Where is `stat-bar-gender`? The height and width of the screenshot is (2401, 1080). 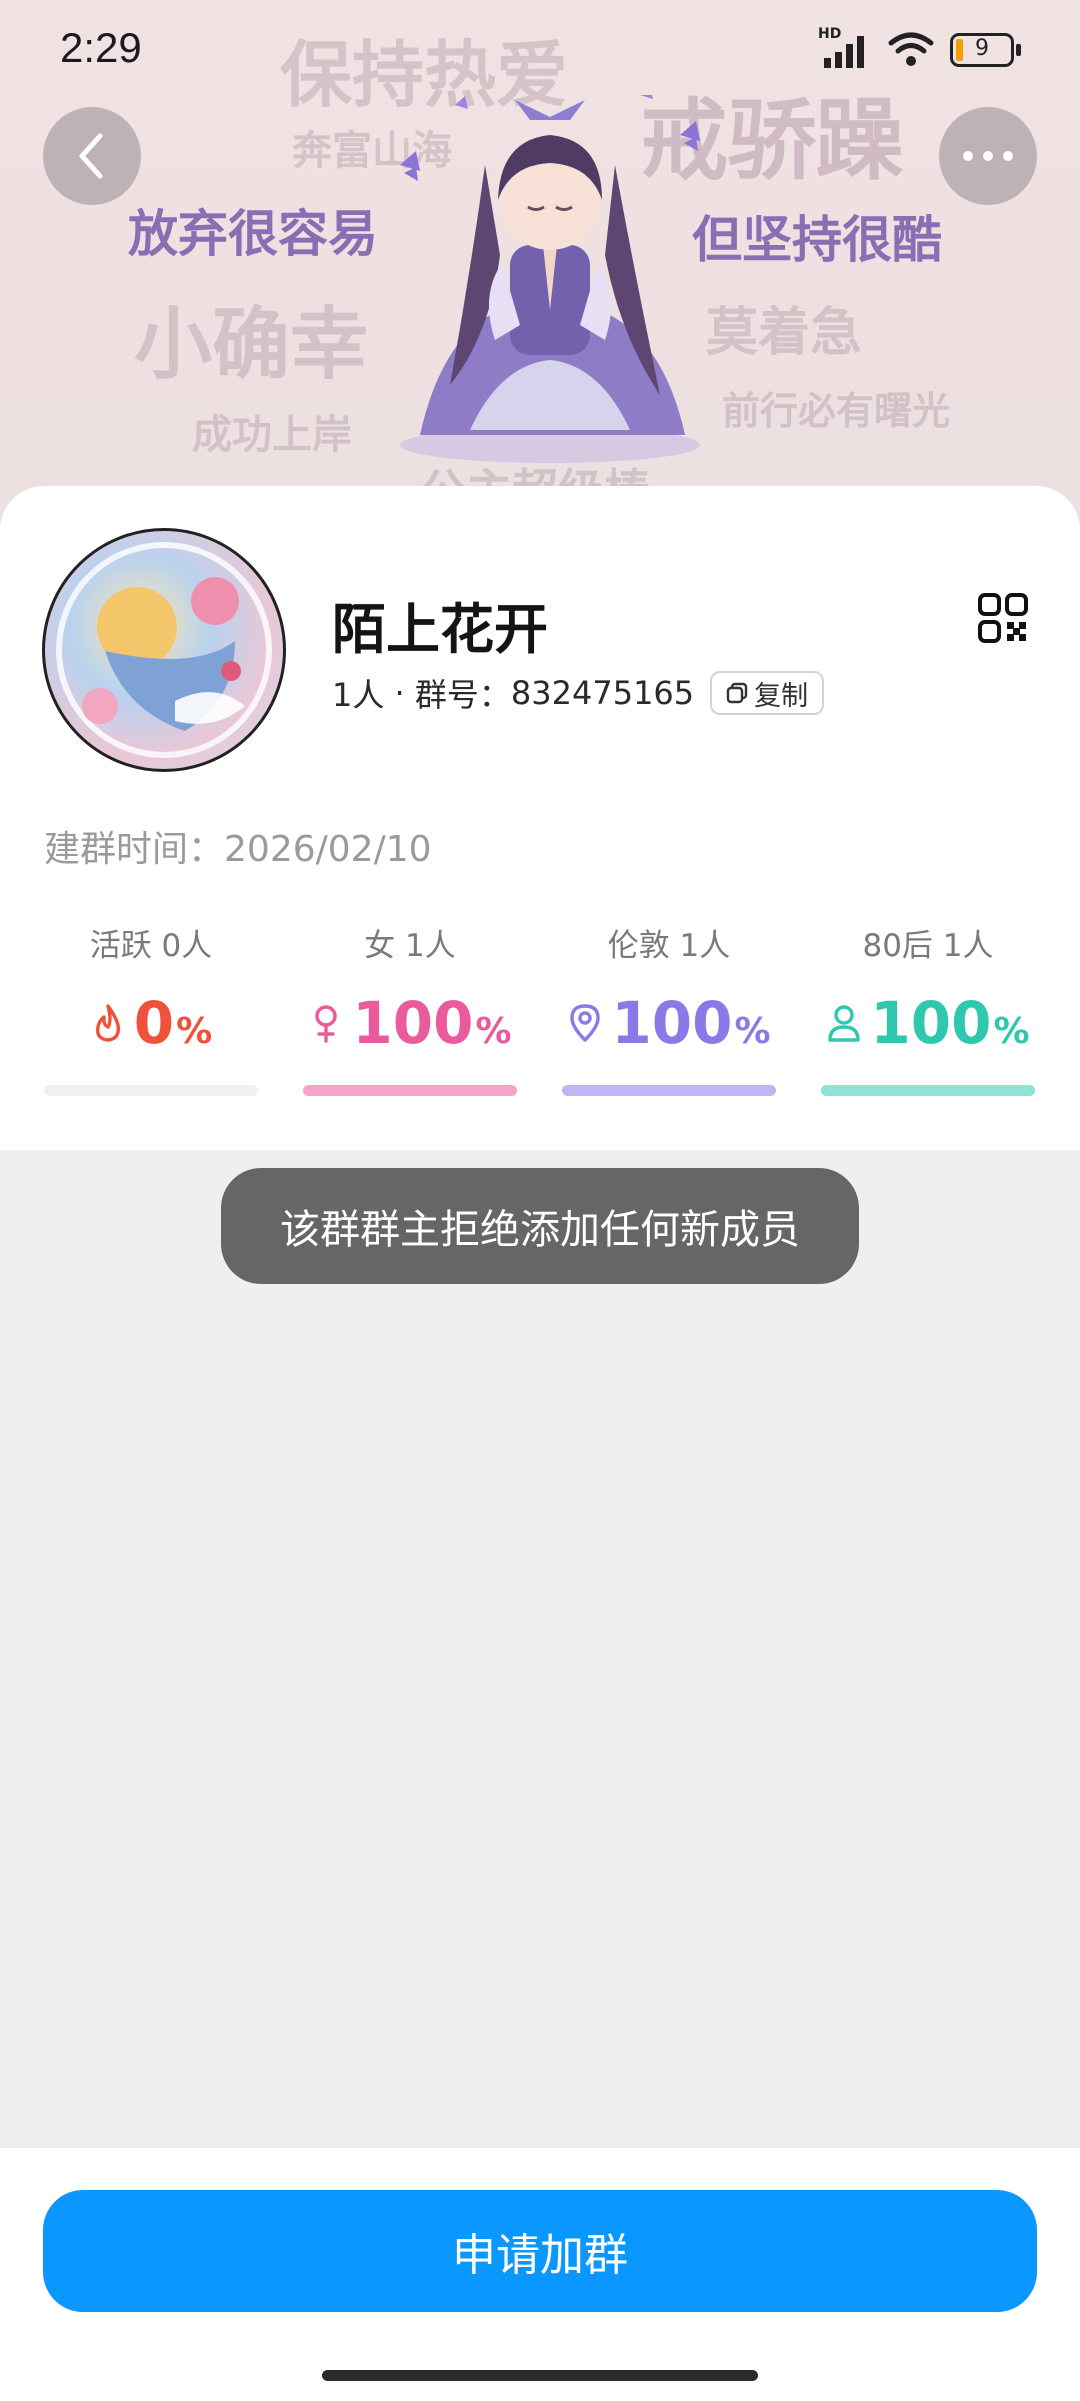
stat-bar-gender is located at coordinates (410, 1090).